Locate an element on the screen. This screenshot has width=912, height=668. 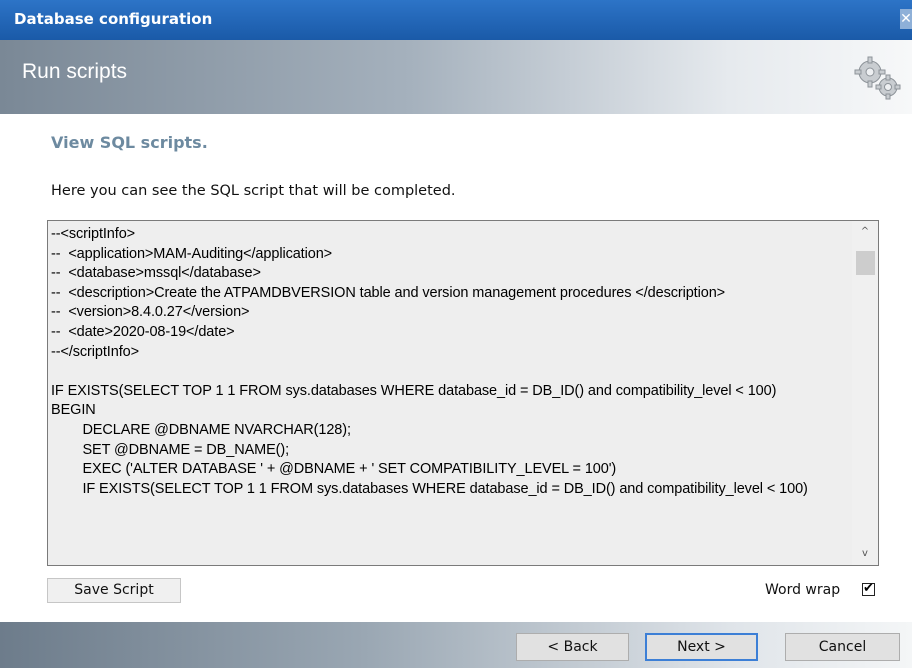
checkmark-icon: ✔ is located at coordinates (868, 588).